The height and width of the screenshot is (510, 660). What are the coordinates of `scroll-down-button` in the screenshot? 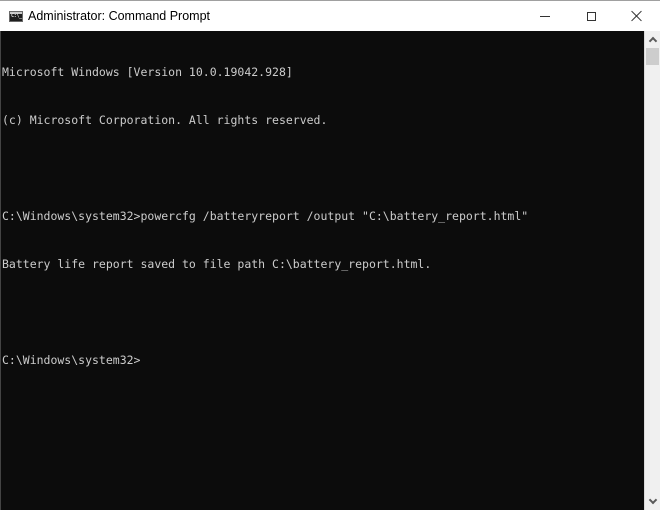 It's located at (652, 501).